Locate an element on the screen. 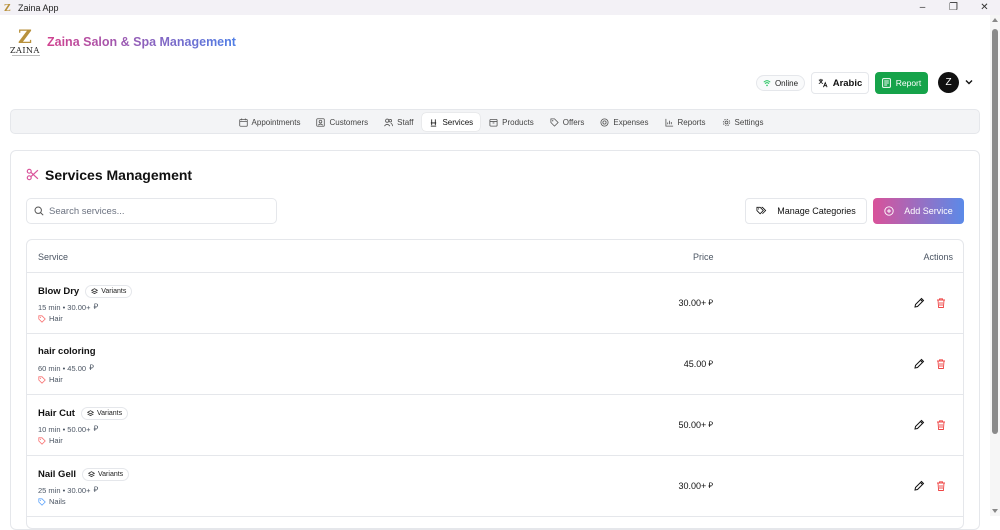 This screenshot has height=530, width=1000. translate-icon is located at coordinates (823, 83).